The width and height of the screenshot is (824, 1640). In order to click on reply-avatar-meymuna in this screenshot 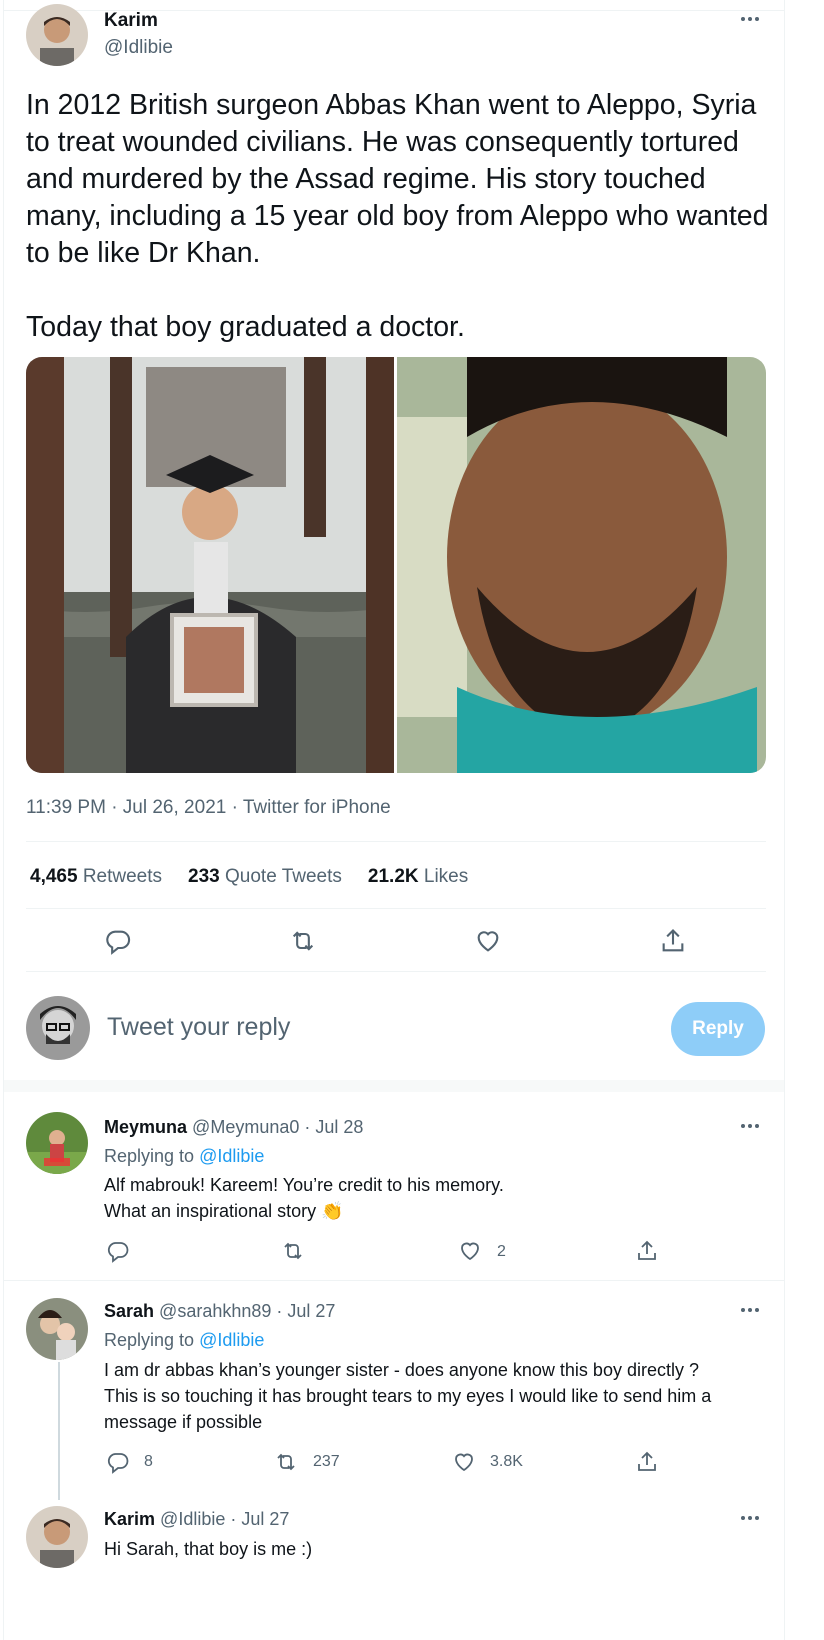, I will do `click(57, 1143)`.